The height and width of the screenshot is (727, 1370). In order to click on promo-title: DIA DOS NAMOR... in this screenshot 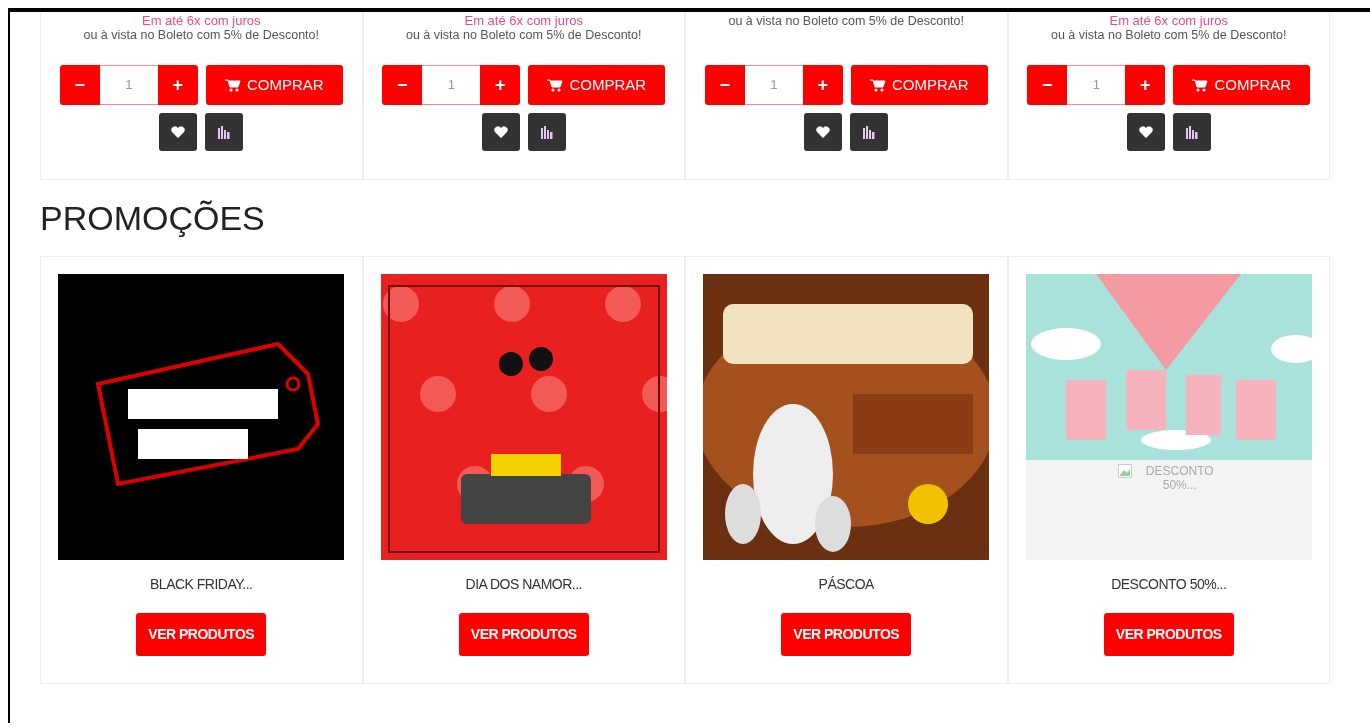, I will do `click(523, 584)`.